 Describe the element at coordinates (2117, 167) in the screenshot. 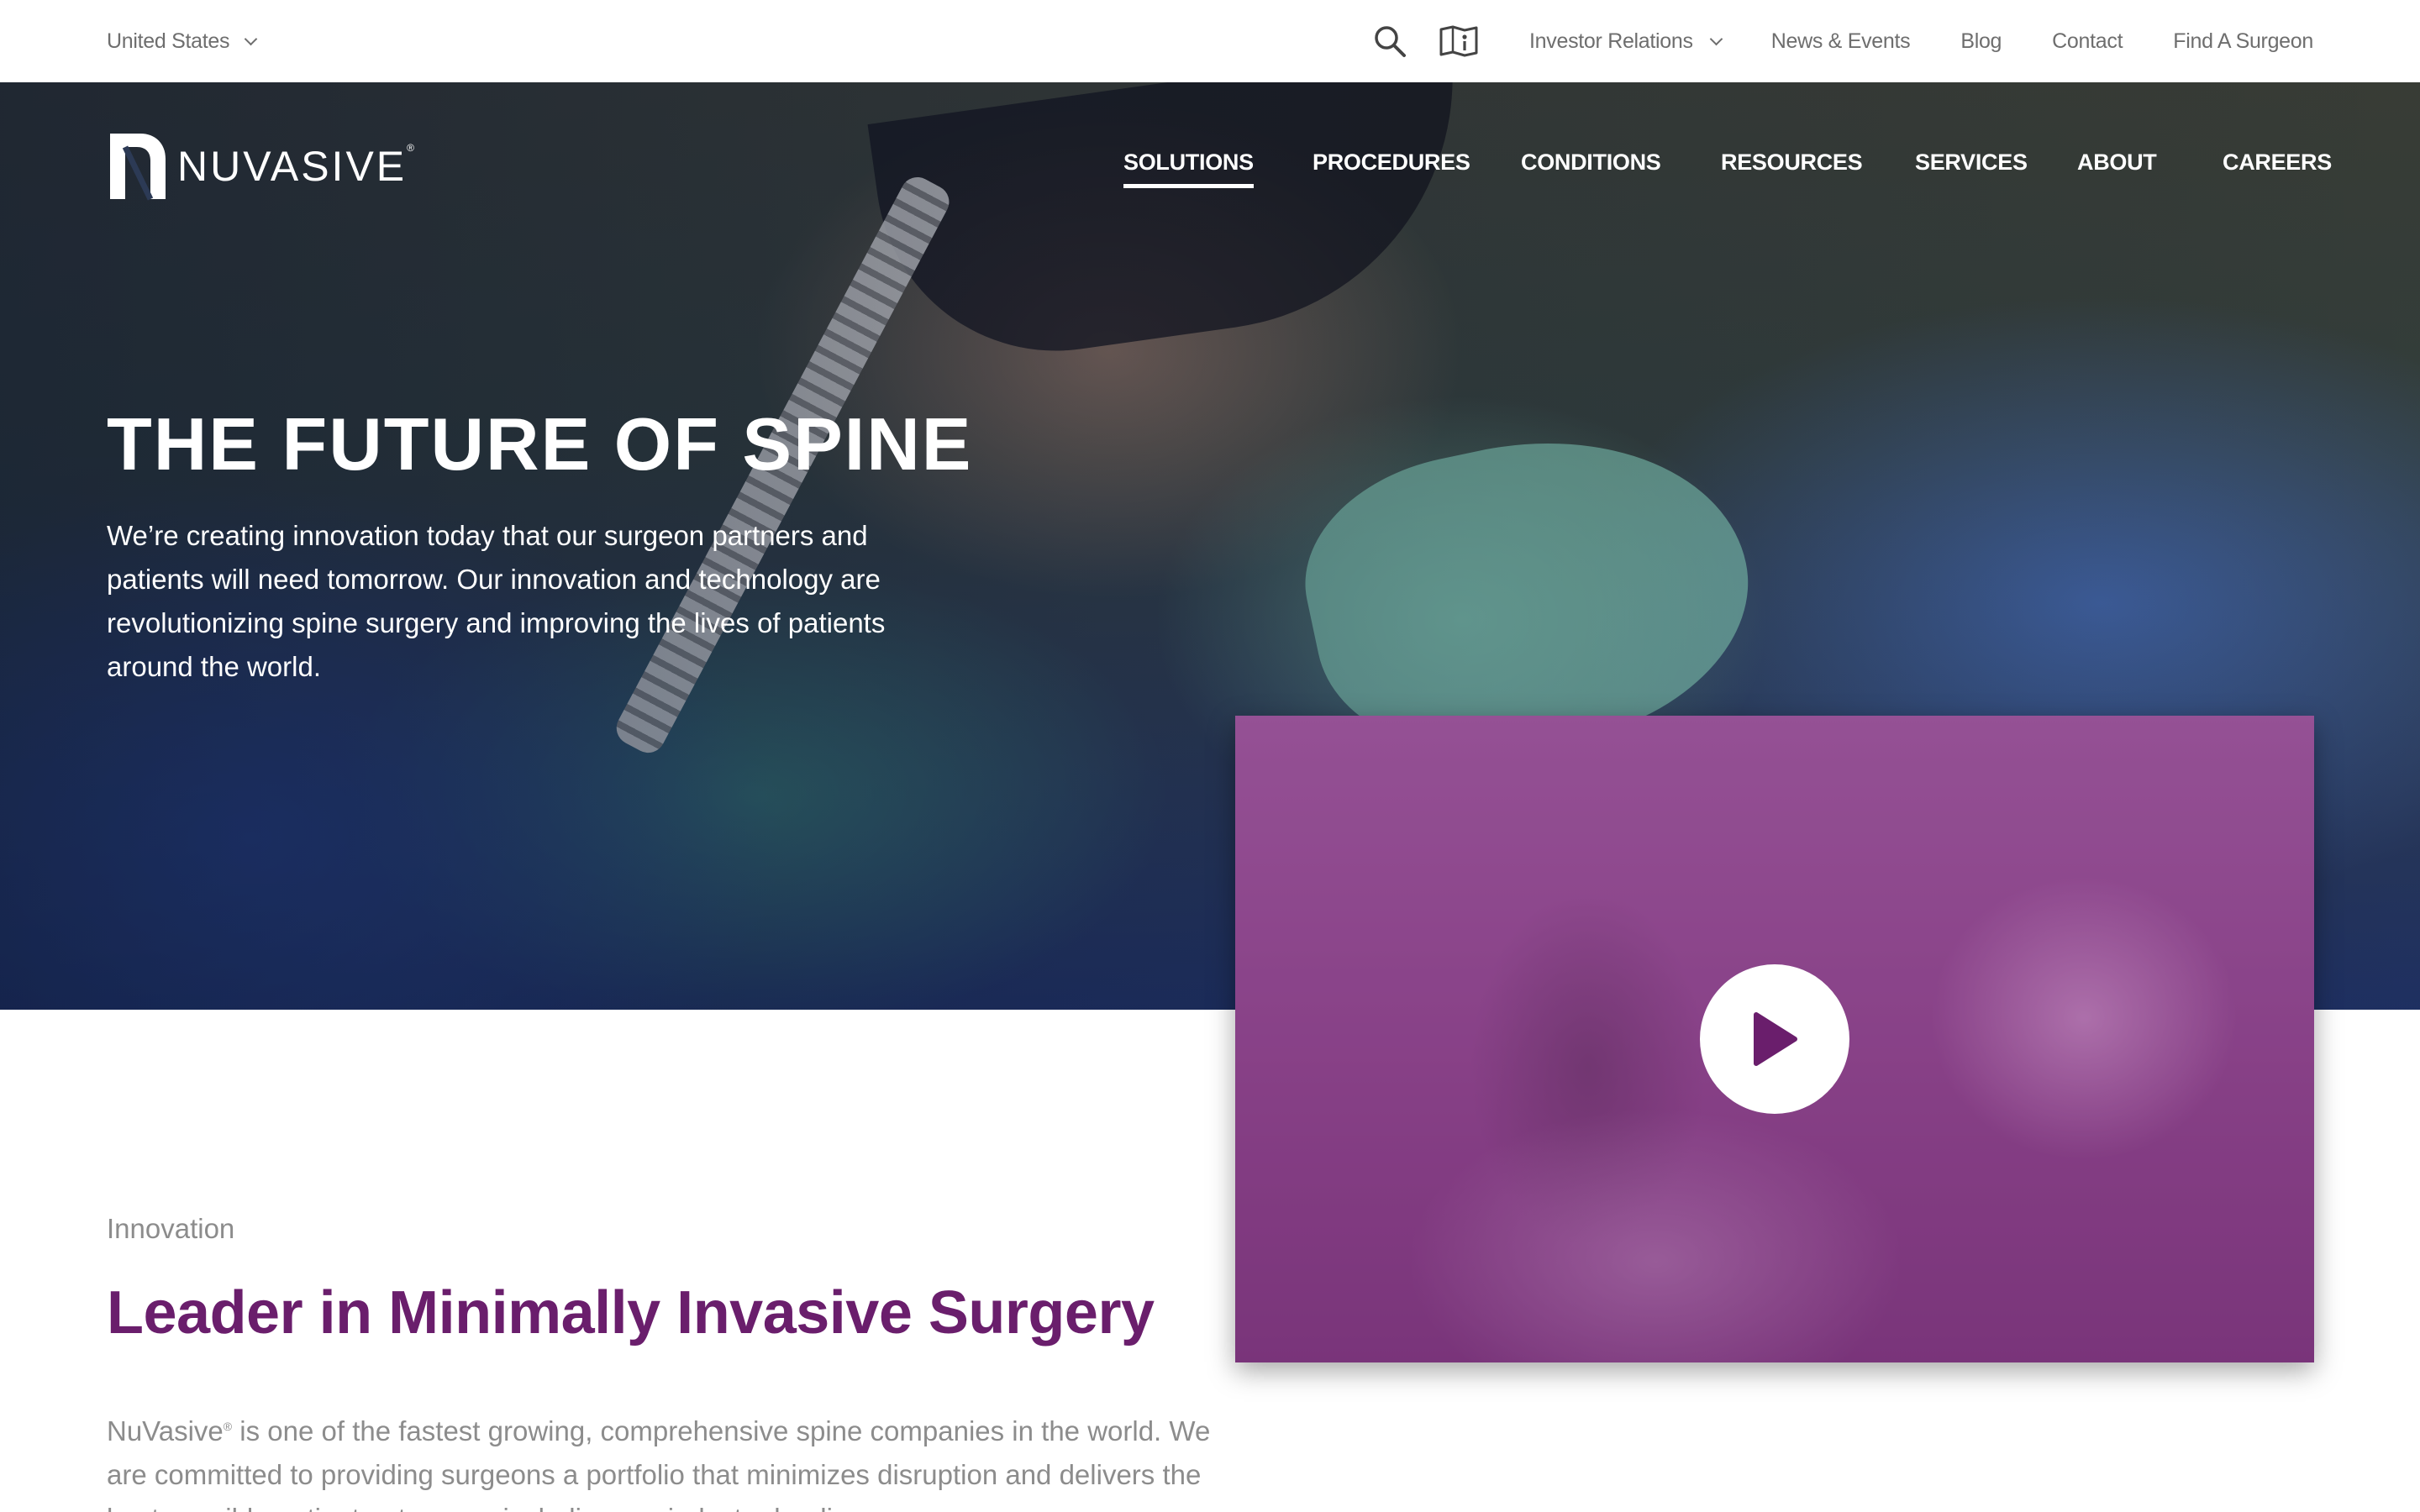

I see `nav-about: ABOUT` at that location.